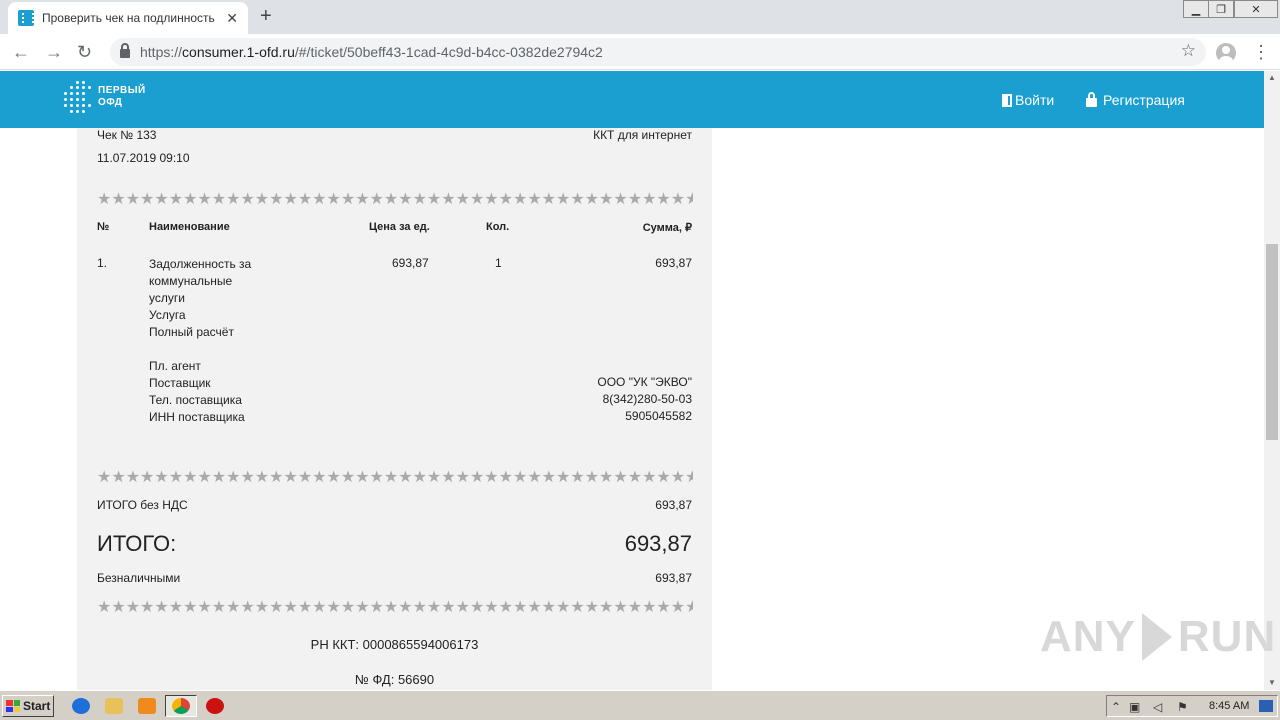 The image size is (1280, 720). What do you see at coordinates (167, 315) in the screenshot?
I see `item-type: Услуга` at bounding box center [167, 315].